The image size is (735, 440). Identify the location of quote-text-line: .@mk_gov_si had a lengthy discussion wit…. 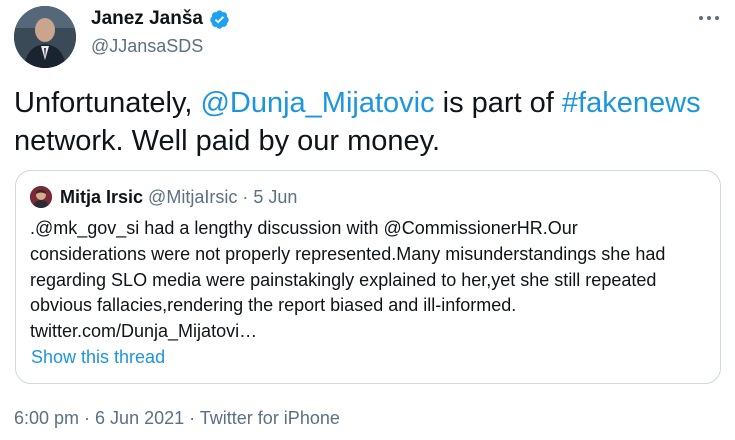
(304, 228).